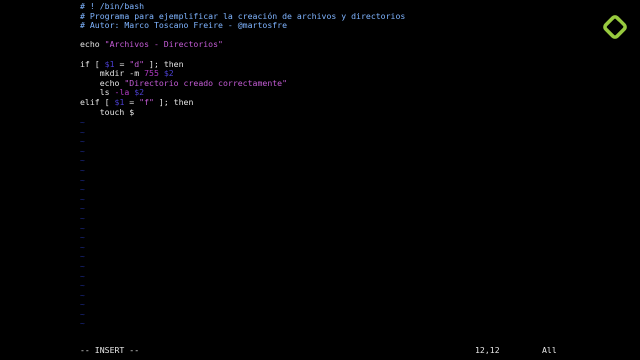 This screenshot has width=640, height=360. I want to click on cursor-position: 12,12, so click(487, 350).